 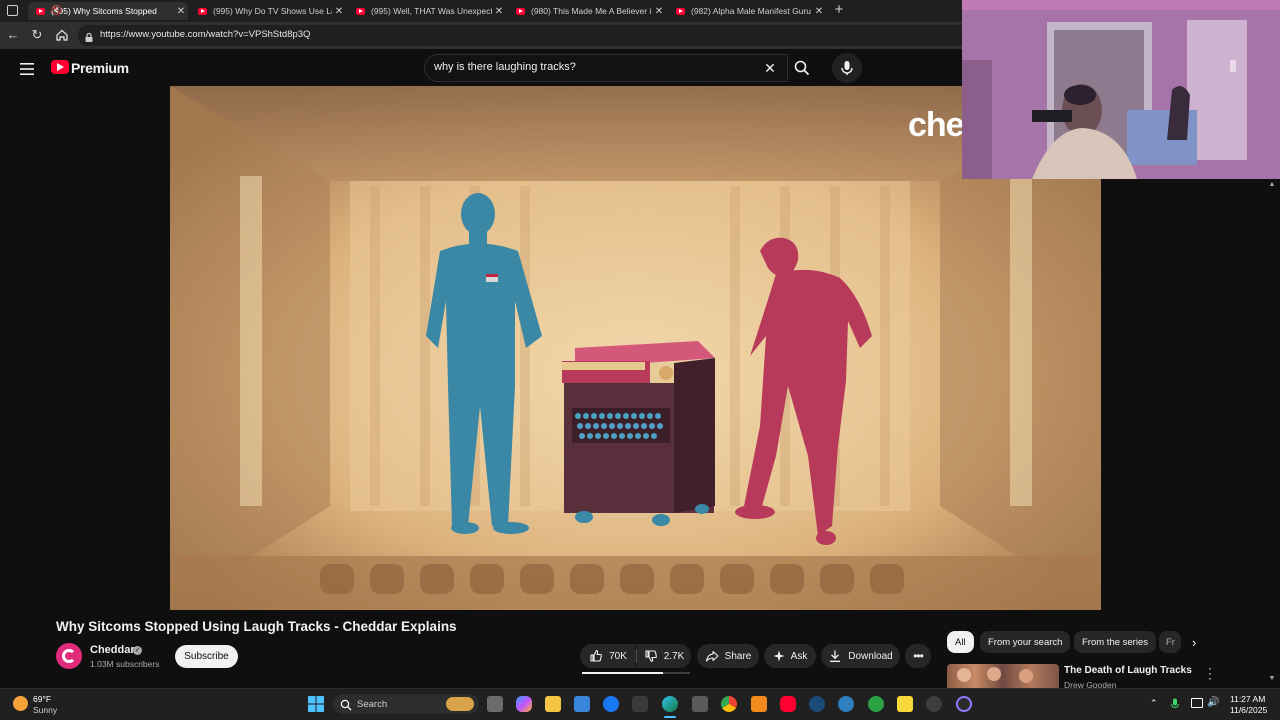 I want to click on microphone-icon, so click(x=847, y=68).